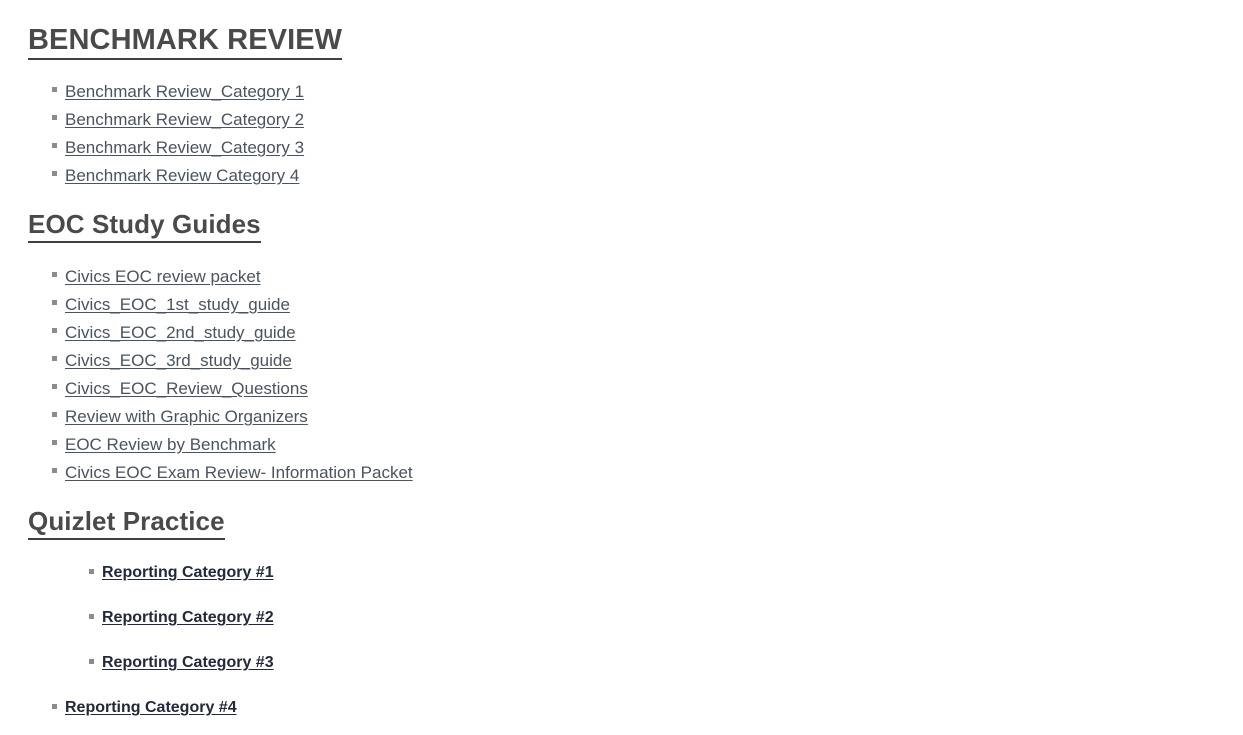 Image resolution: width=1243 pixels, height=735 pixels. I want to click on list-item: Civics EOC review packet, so click(232, 277).